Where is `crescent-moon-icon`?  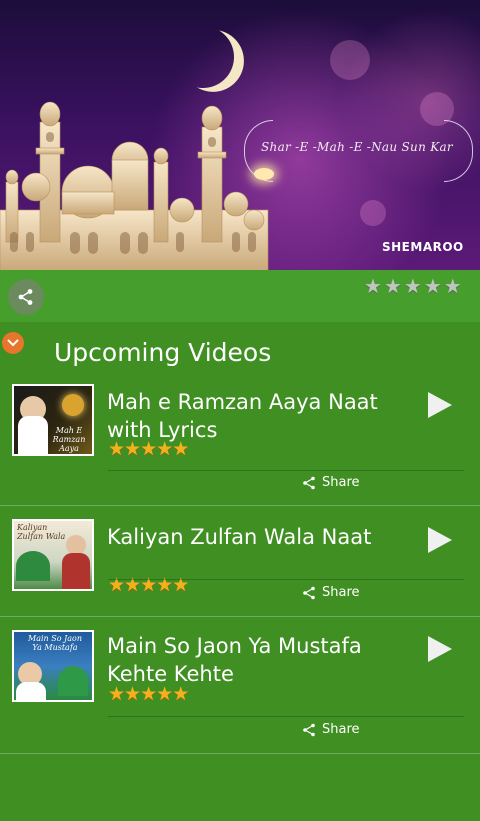 crescent-moon-icon is located at coordinates (202, 56).